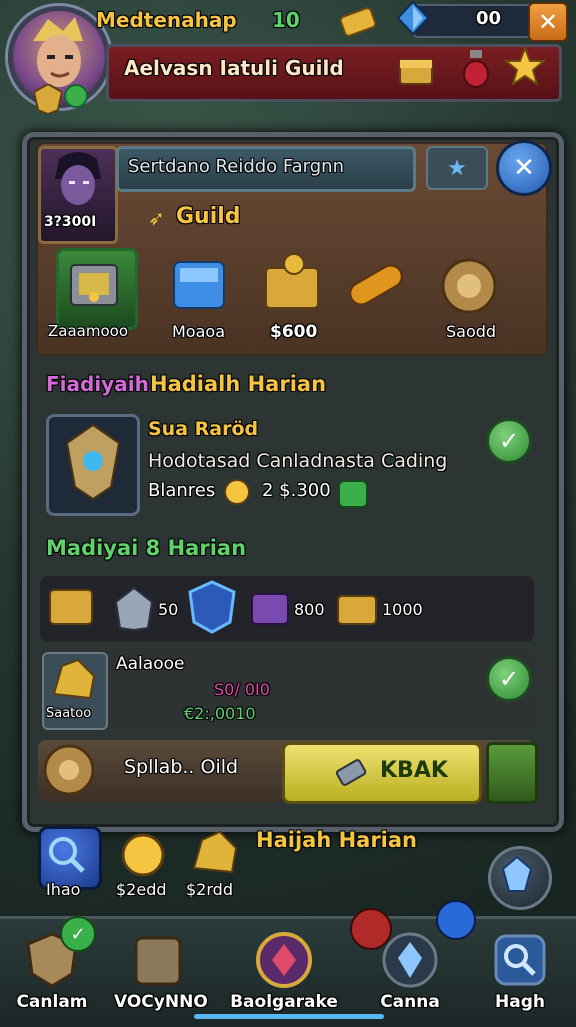  Describe the element at coordinates (63, 889) in the screenshot. I see `below-item-label-1: Ihao` at that location.